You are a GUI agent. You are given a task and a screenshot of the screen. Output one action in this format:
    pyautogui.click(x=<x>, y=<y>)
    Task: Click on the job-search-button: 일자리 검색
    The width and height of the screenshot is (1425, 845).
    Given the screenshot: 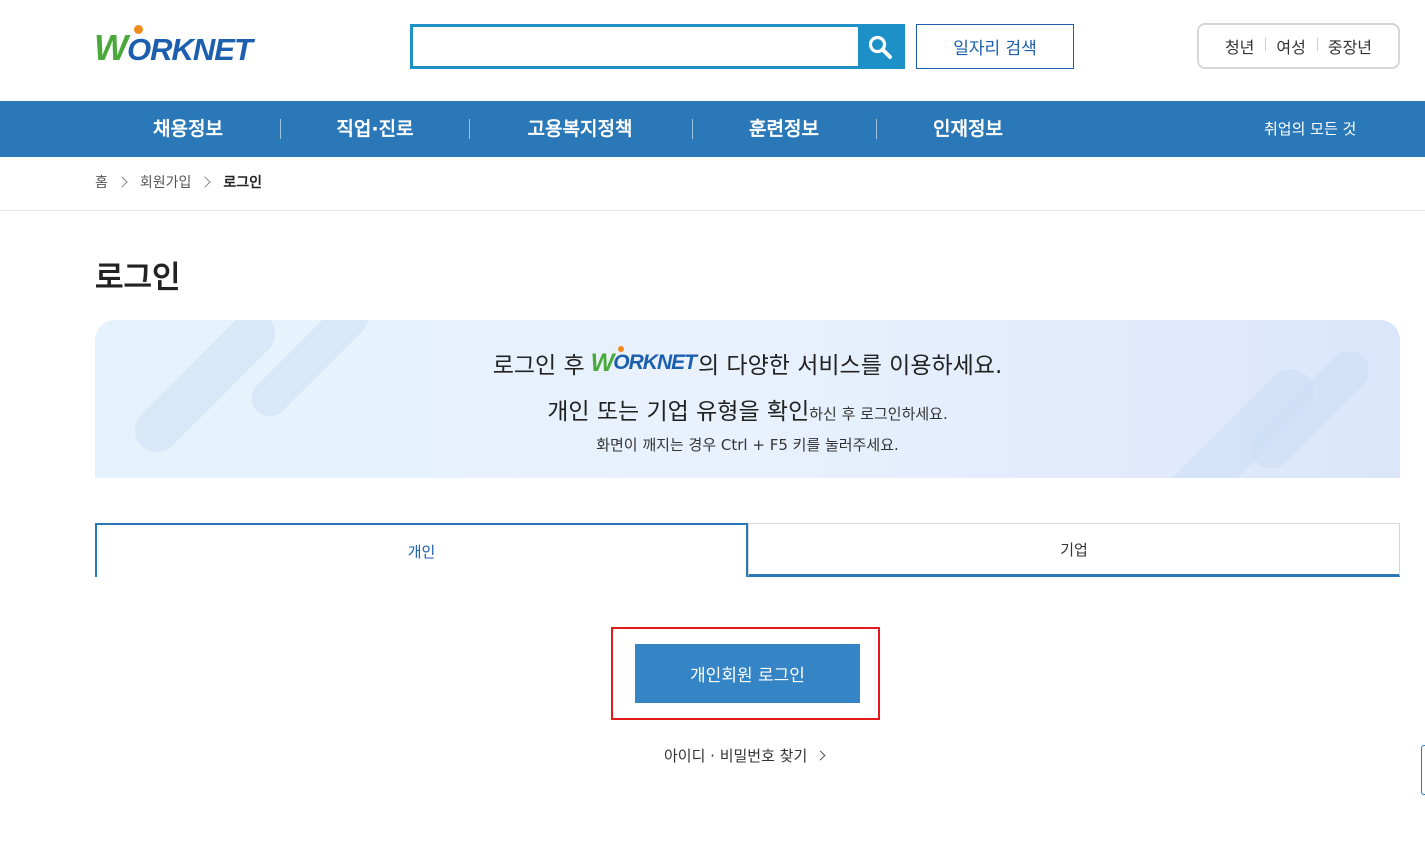 What is the action you would take?
    pyautogui.click(x=995, y=46)
    